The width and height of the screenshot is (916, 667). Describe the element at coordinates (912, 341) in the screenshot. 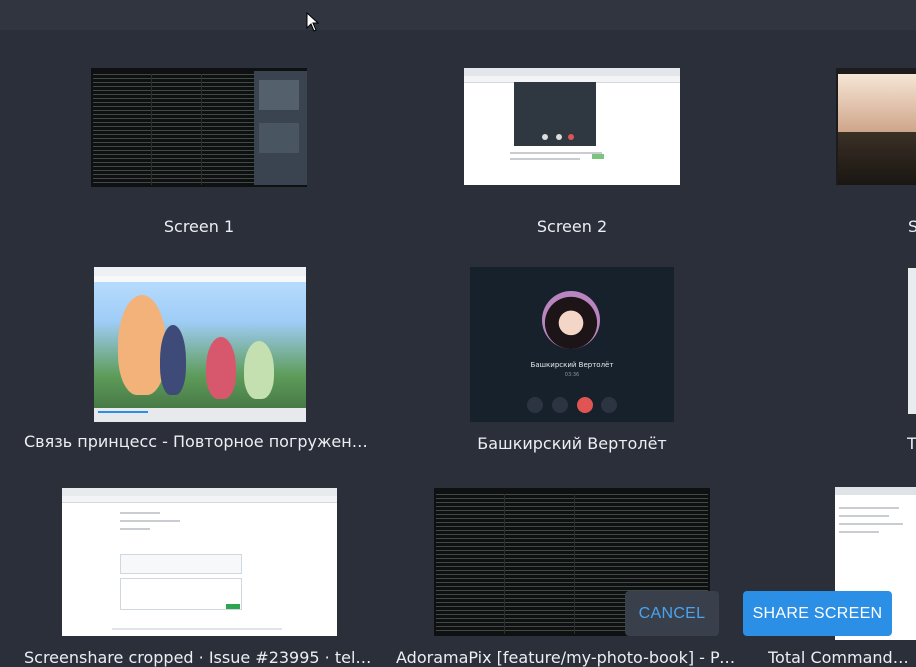

I see `row2-third-thumbnail` at that location.